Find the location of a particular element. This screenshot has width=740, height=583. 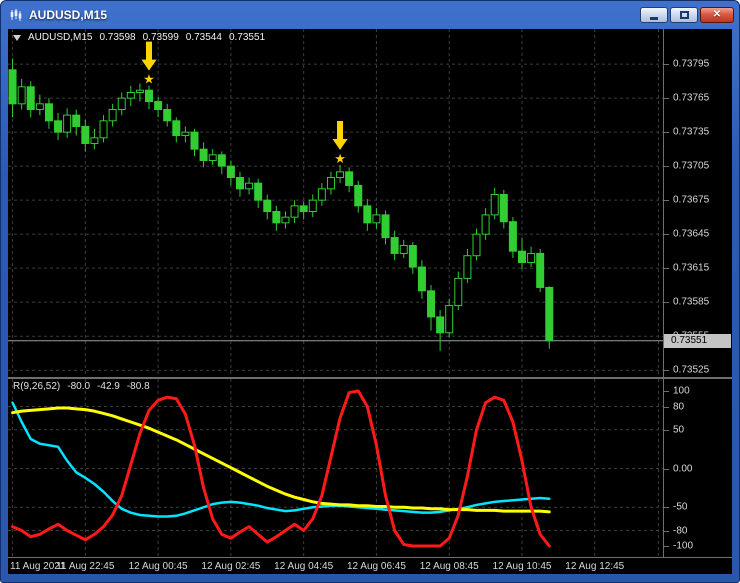

time-axis-label: 12 Aug 00:45 is located at coordinates (158, 566).